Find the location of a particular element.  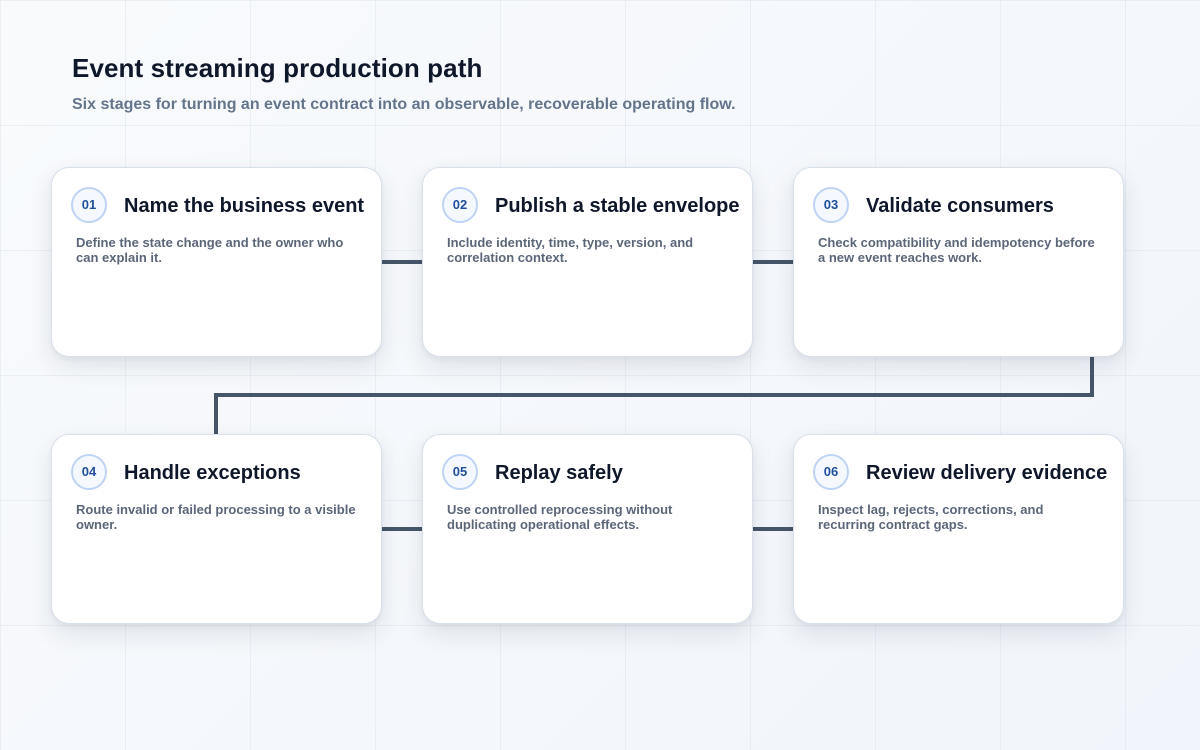

stage-title: Replay safely is located at coordinates (559, 473).